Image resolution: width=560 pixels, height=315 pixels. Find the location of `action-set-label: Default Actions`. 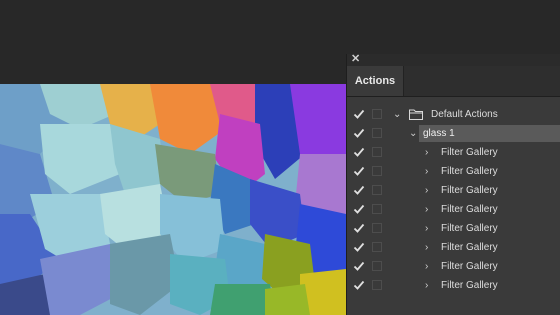

action-set-label: Default Actions is located at coordinates (464, 114).